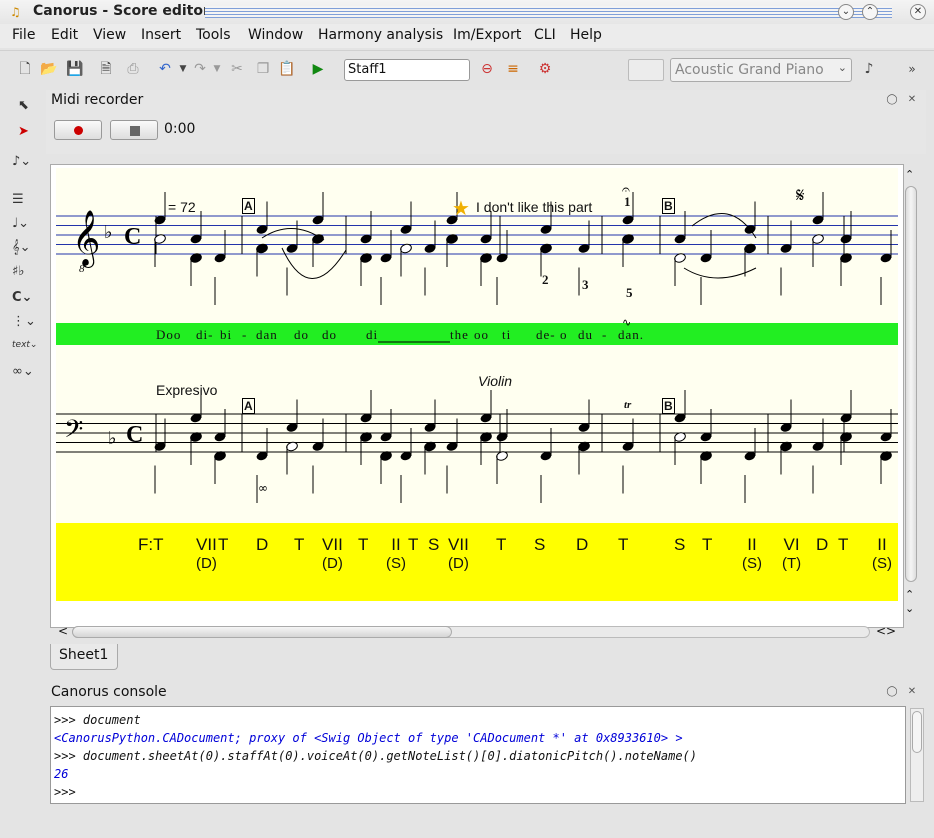 Image resolution: width=934 pixels, height=838 pixels. Describe the element at coordinates (29, 203) in the screenshot. I see `staff-icon: ☰` at that location.